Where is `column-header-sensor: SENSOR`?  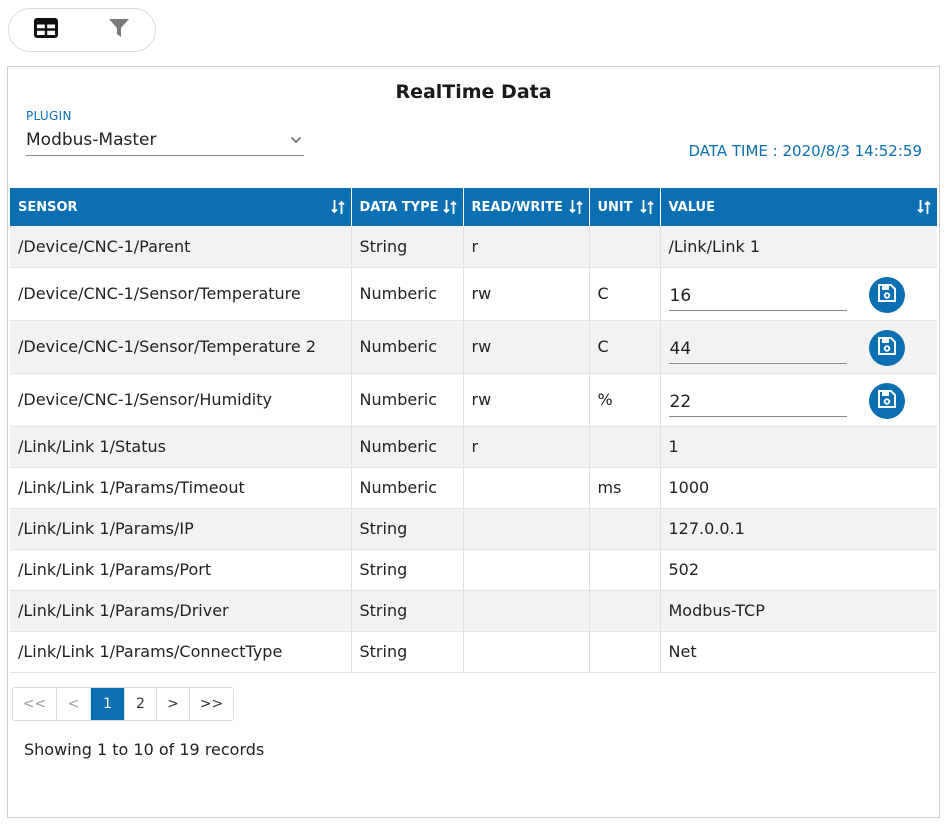
column-header-sensor: SENSOR is located at coordinates (181, 207).